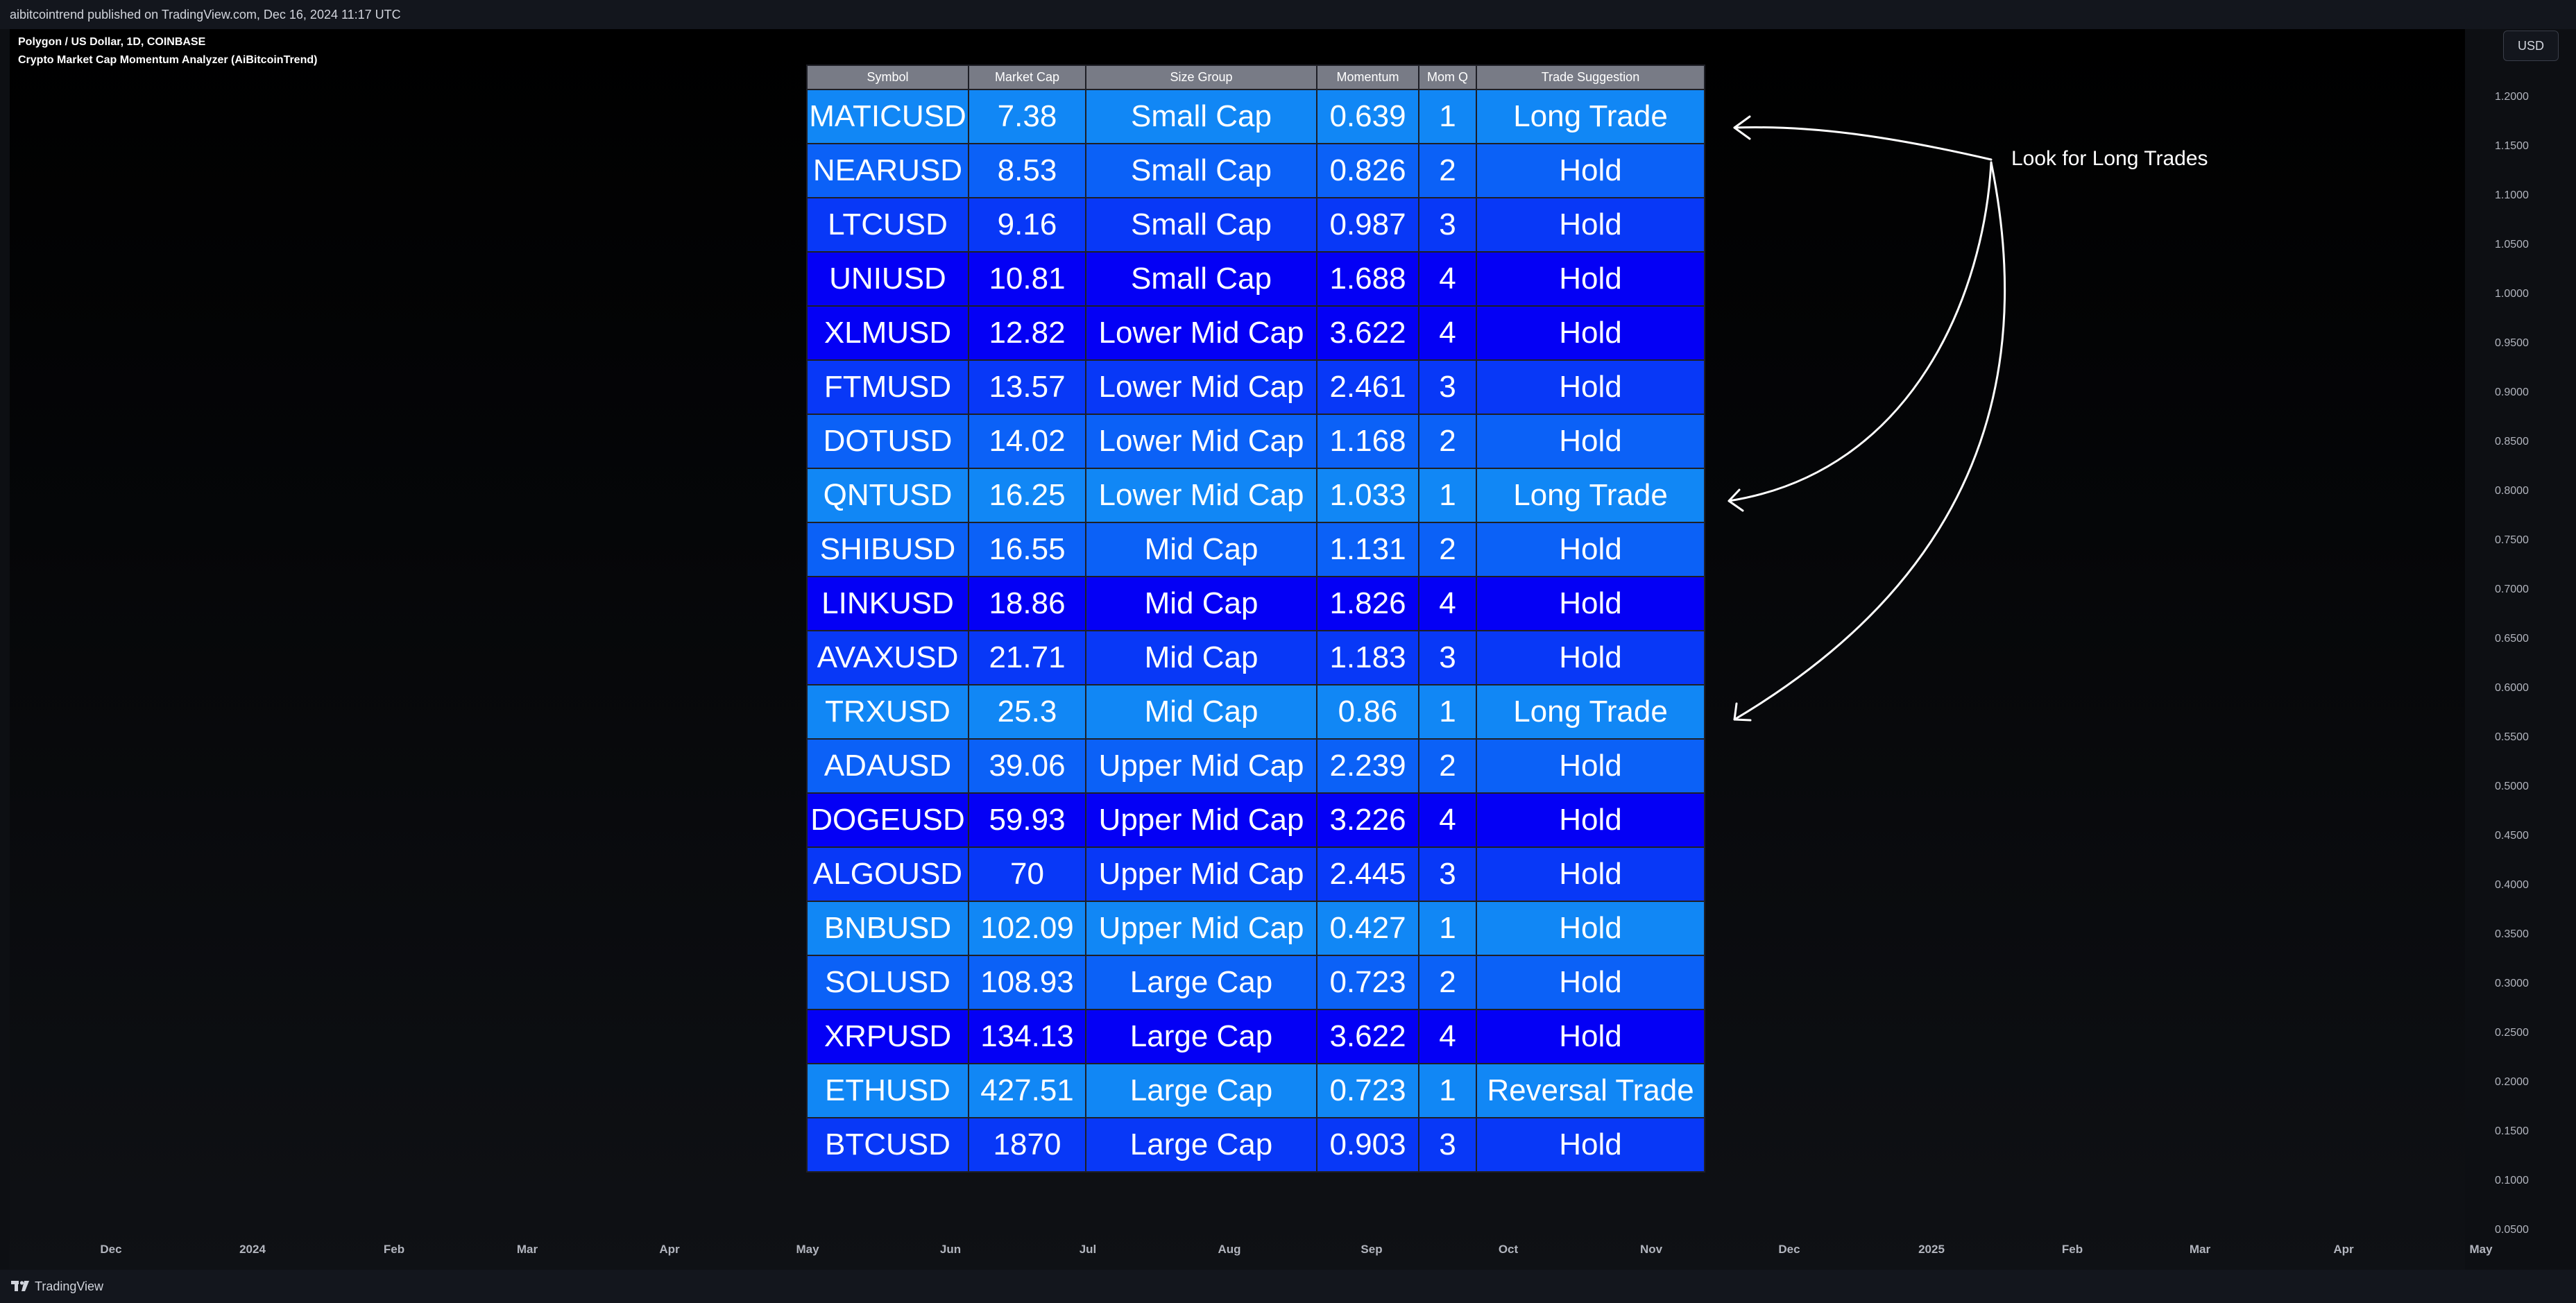  Describe the element at coordinates (1447, 77) in the screenshot. I see `column-header-mom-q: Mom Q` at that location.